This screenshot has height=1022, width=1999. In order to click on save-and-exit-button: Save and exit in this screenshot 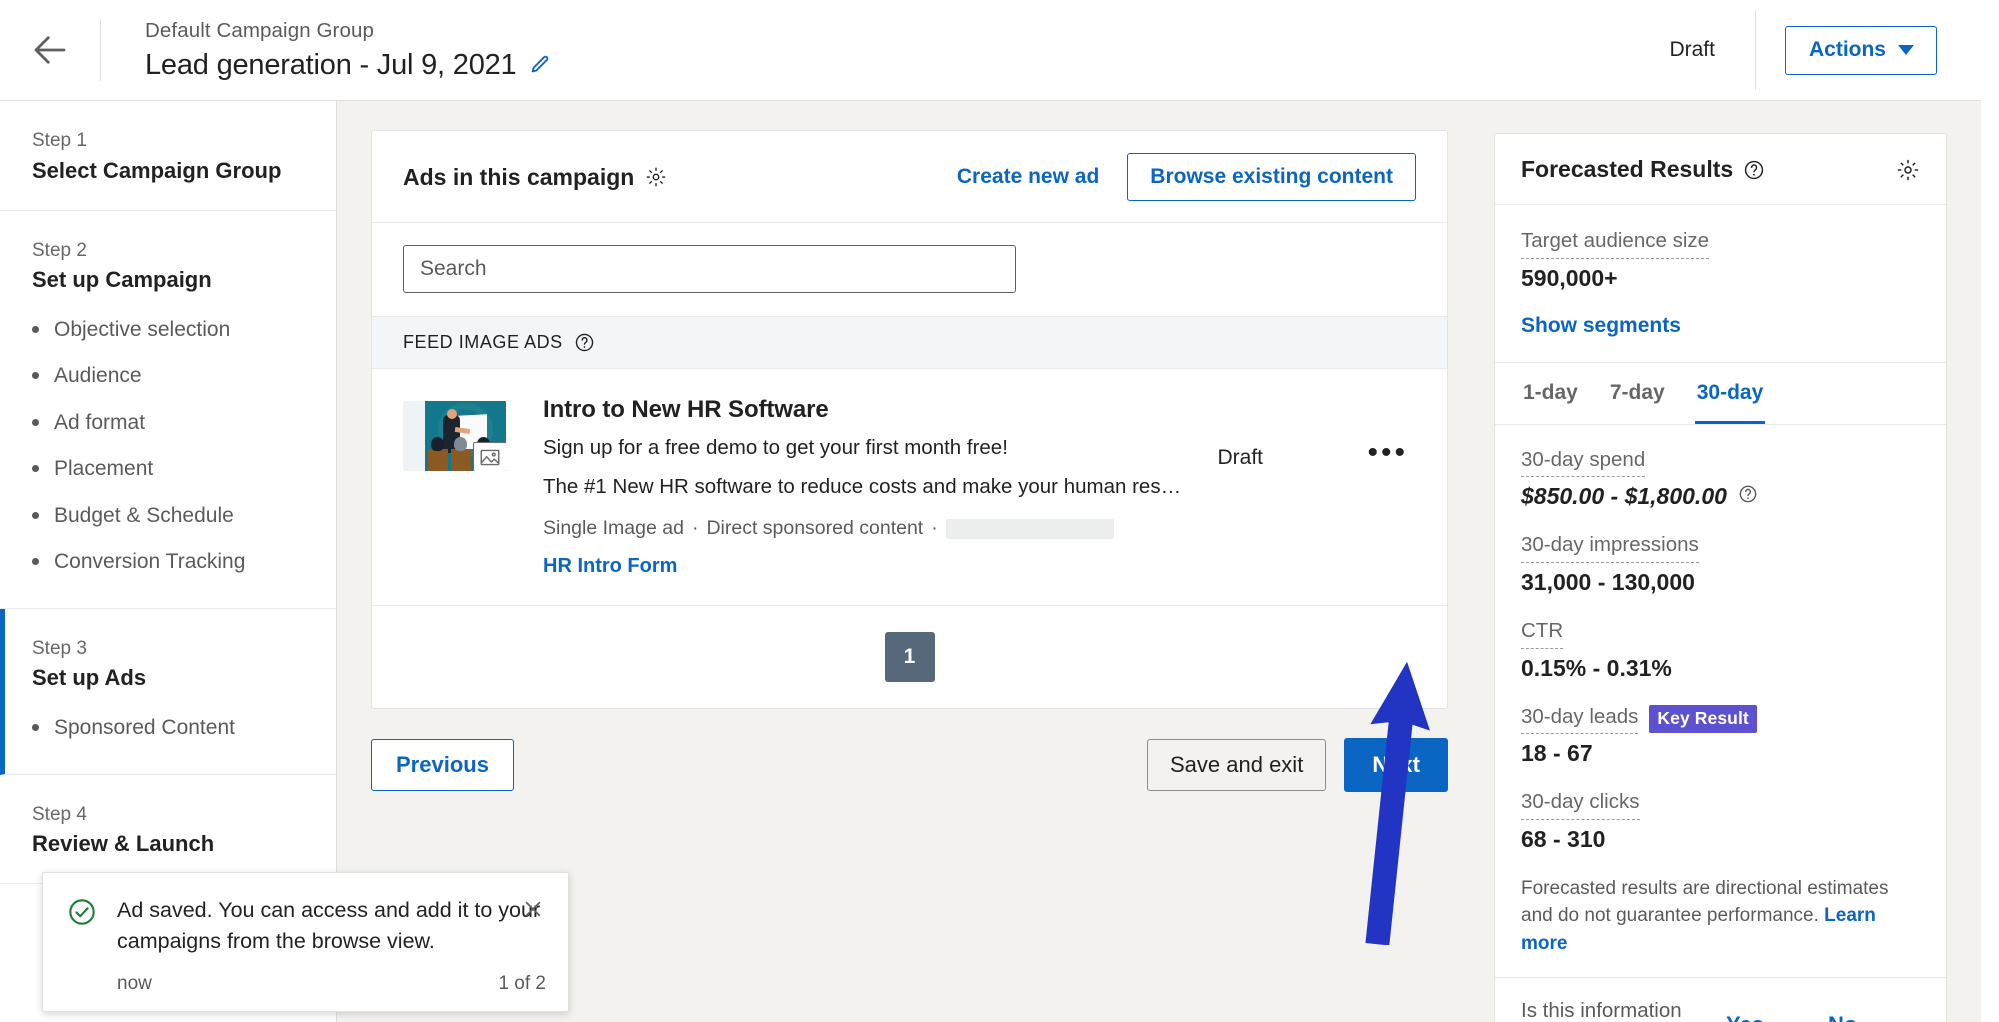, I will do `click(1237, 765)`.